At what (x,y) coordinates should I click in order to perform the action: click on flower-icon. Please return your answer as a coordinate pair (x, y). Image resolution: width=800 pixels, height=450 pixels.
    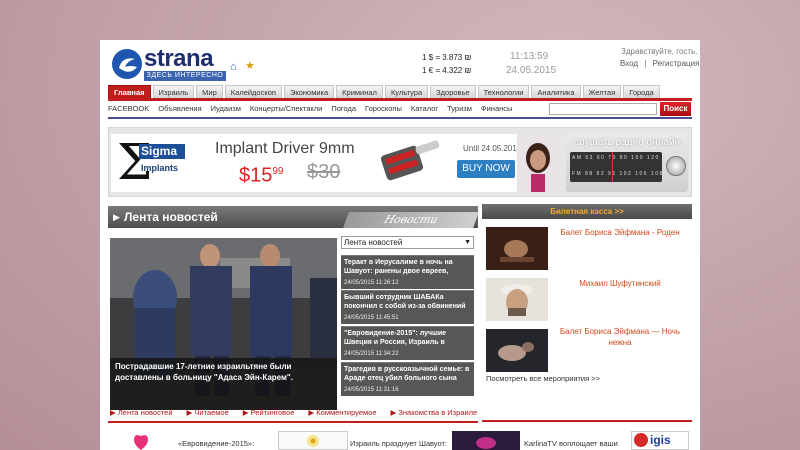
    Looking at the image, I should click on (313, 440).